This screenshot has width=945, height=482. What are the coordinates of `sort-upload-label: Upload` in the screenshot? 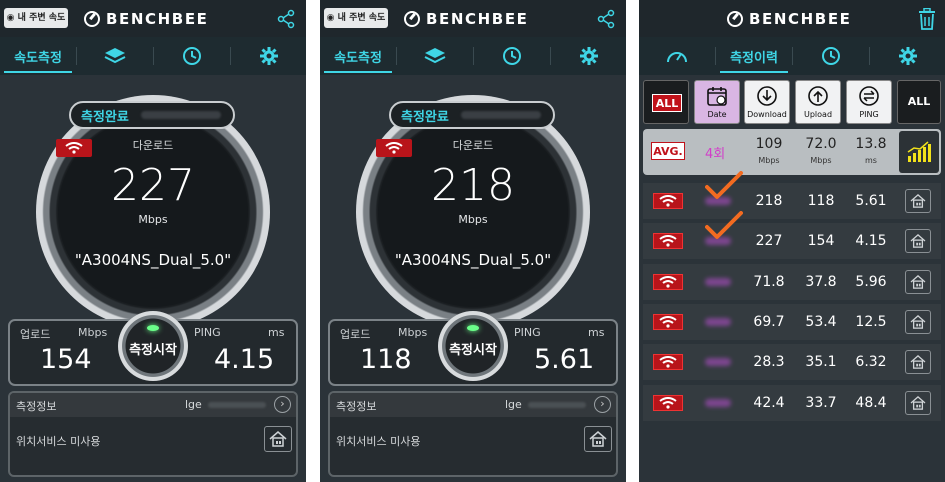 It's located at (818, 114).